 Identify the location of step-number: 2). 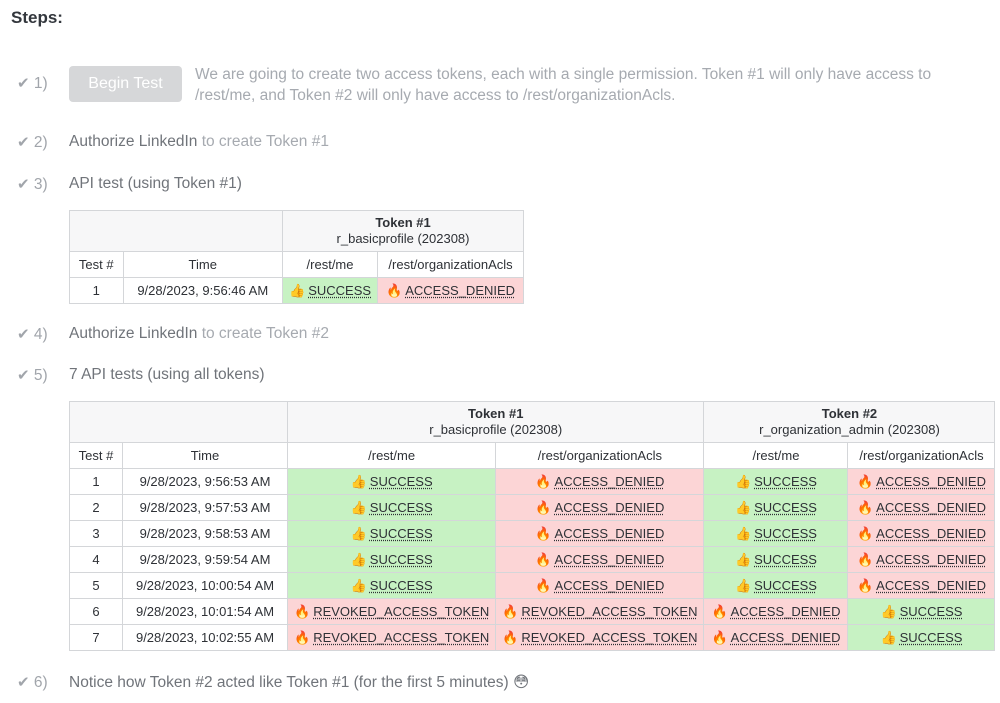
(40, 142).